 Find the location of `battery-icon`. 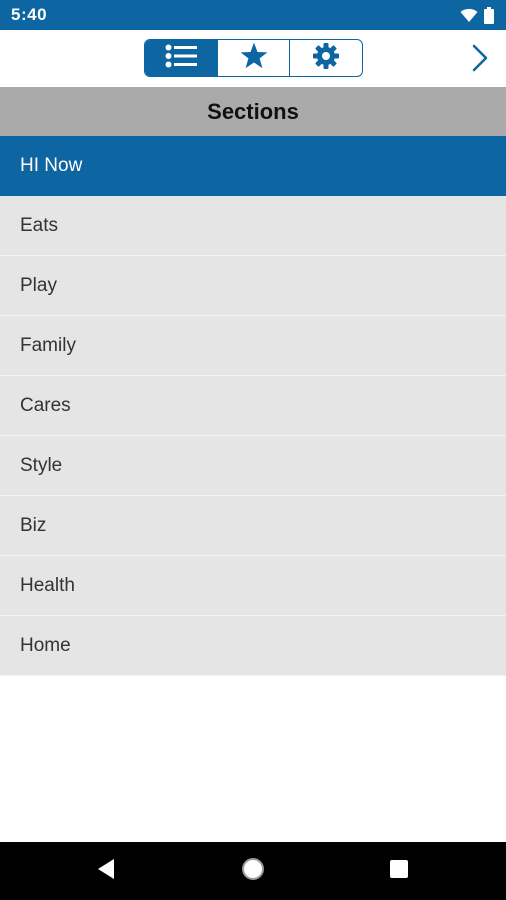

battery-icon is located at coordinates (489, 15).